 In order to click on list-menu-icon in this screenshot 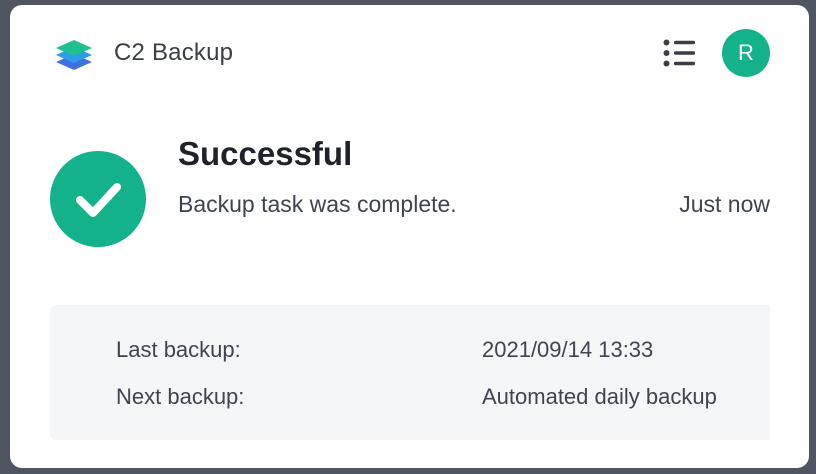, I will do `click(680, 55)`.